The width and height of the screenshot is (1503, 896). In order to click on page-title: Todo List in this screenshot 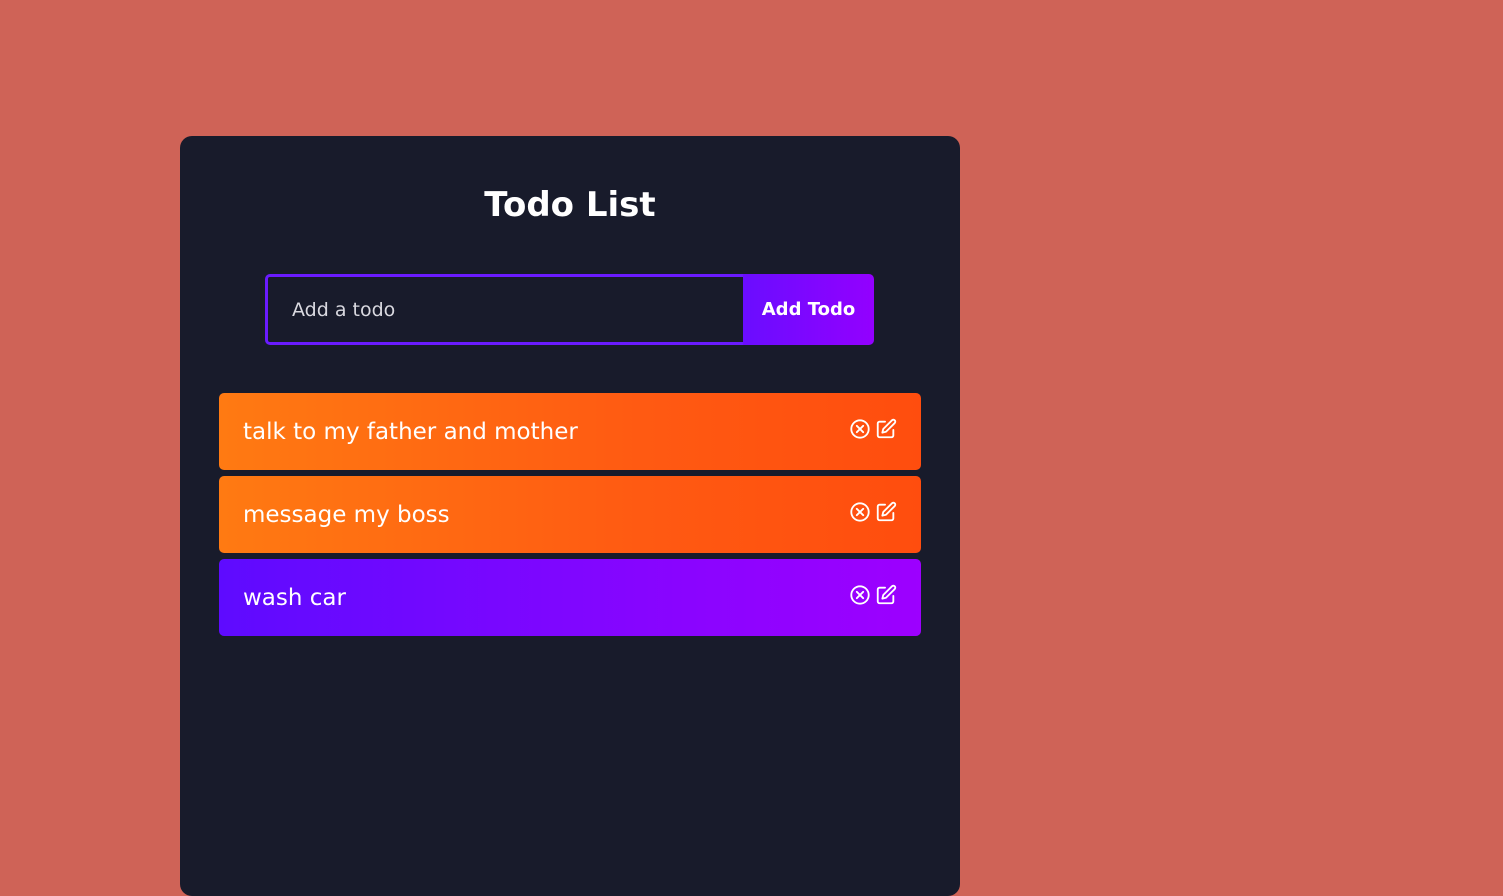, I will do `click(570, 205)`.